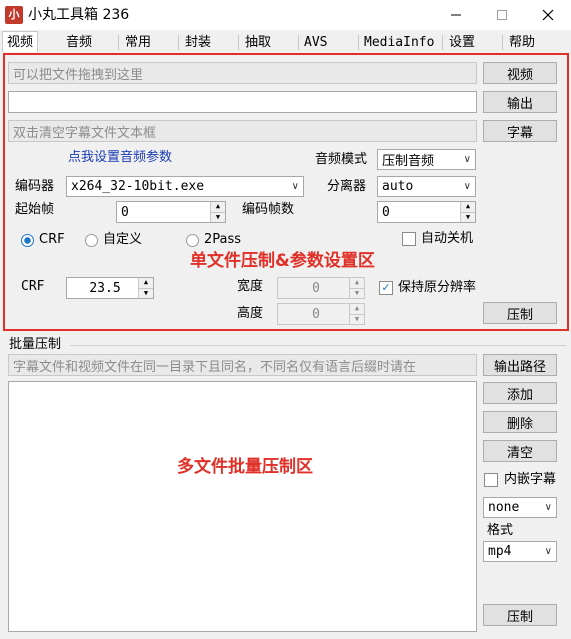  What do you see at coordinates (52, 239) in the screenshot?
I see `radio-crf-label: CRF` at bounding box center [52, 239].